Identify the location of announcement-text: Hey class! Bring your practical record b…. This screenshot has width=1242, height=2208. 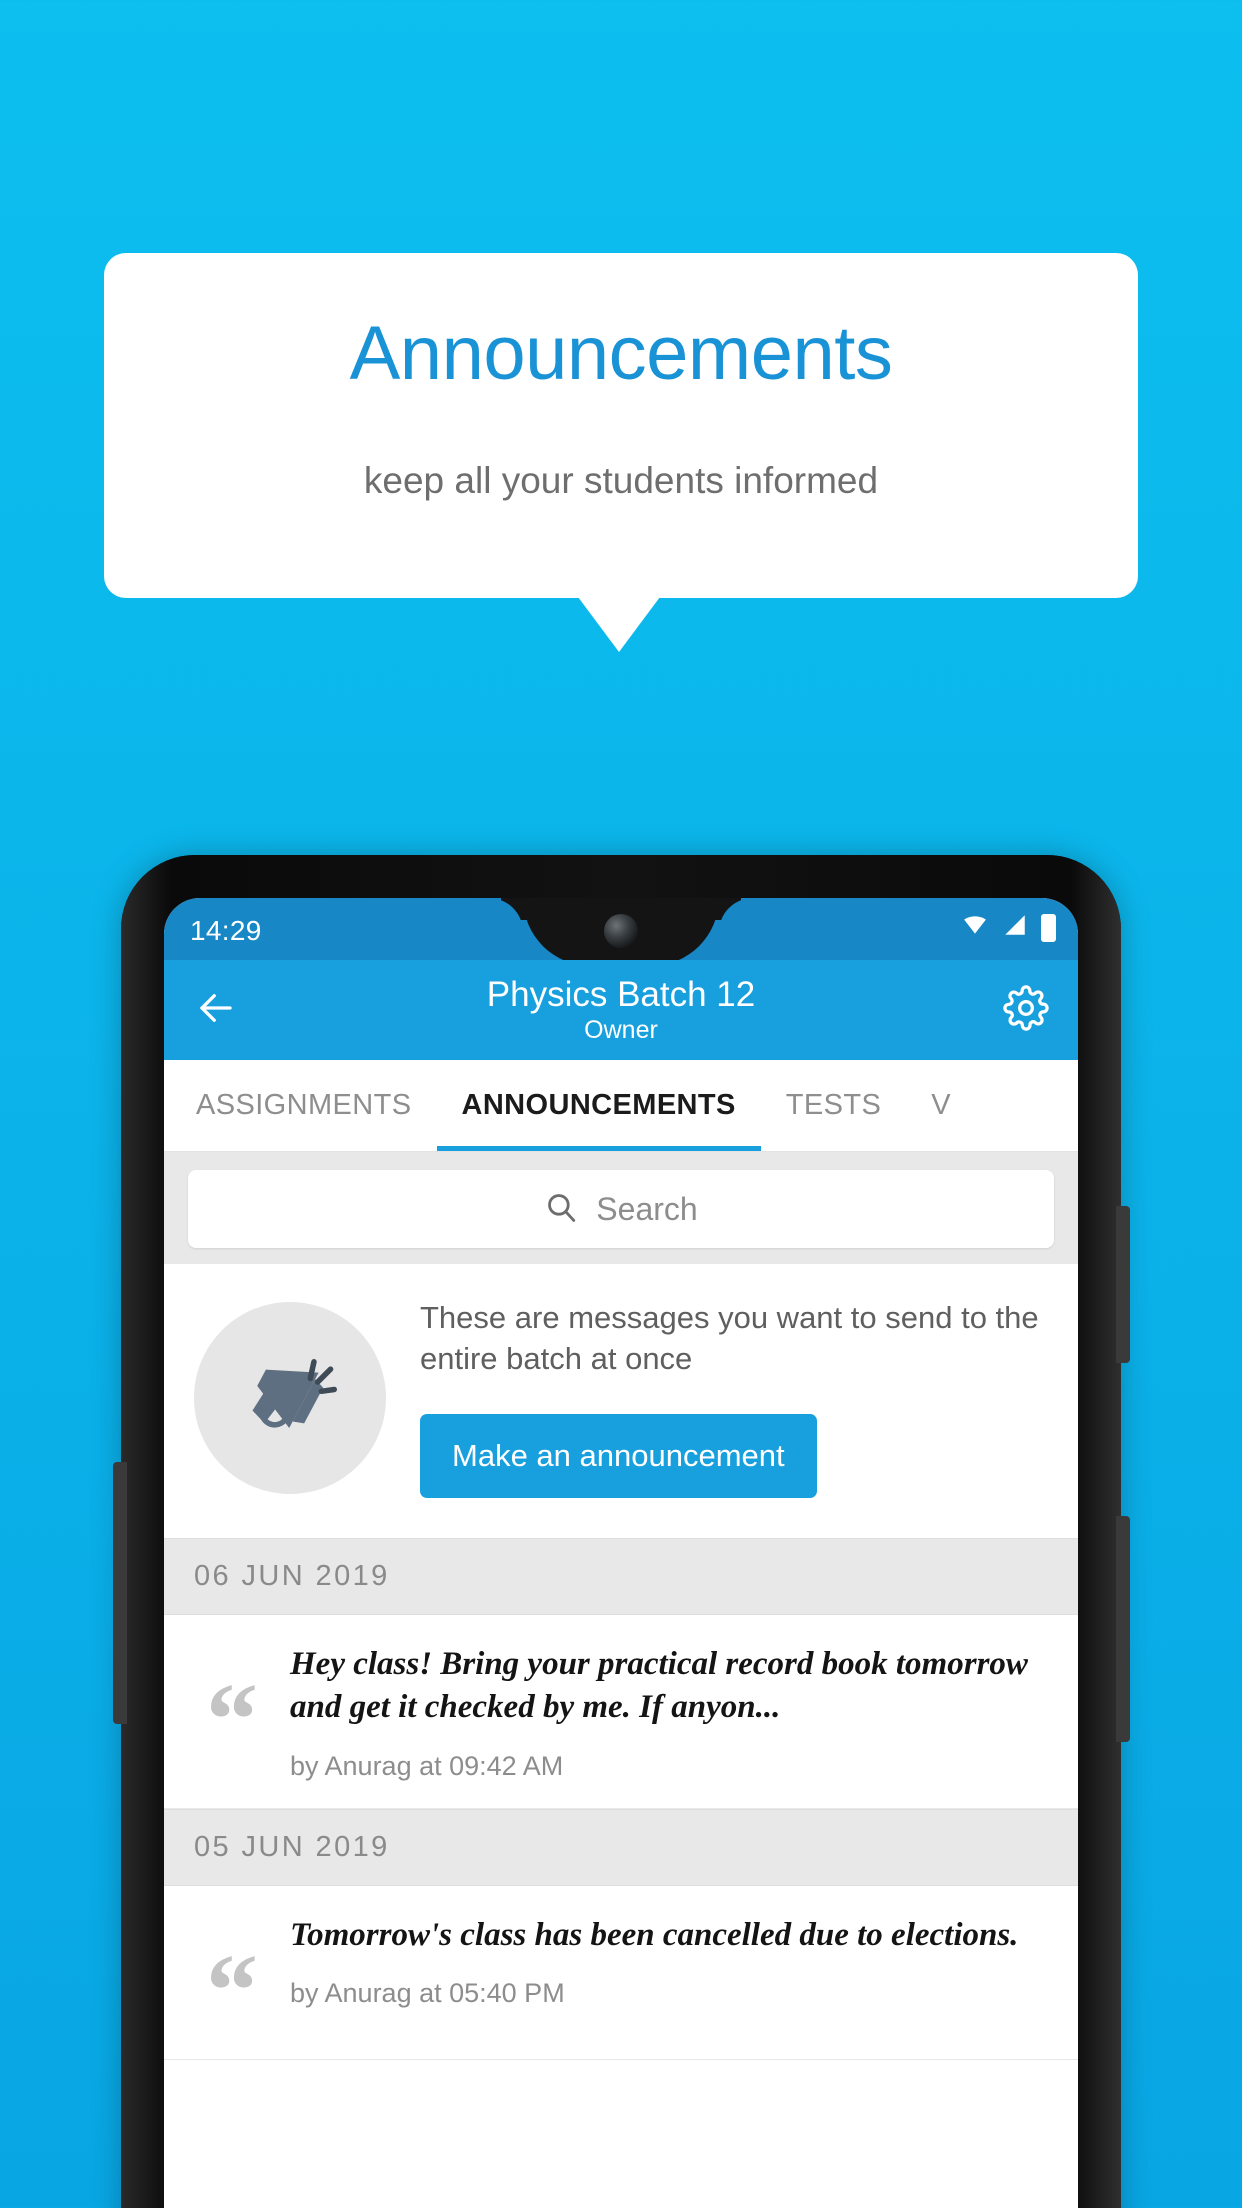
(659, 1685).